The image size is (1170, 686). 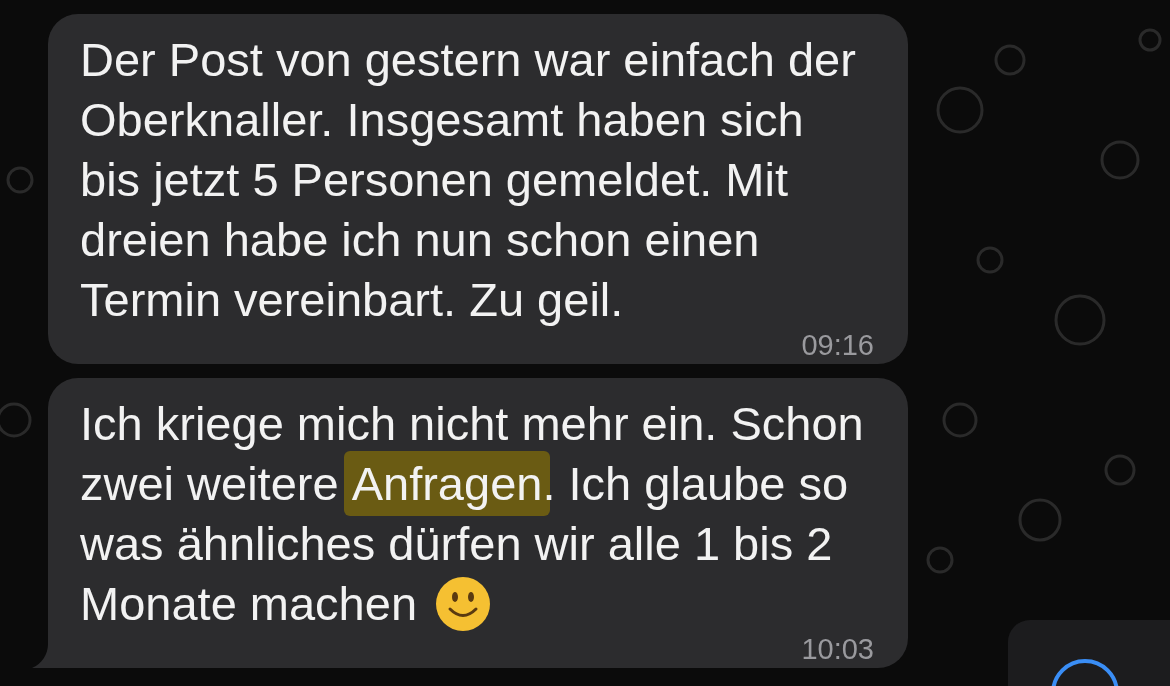 What do you see at coordinates (837, 649) in the screenshot?
I see `message-time: 10:03` at bounding box center [837, 649].